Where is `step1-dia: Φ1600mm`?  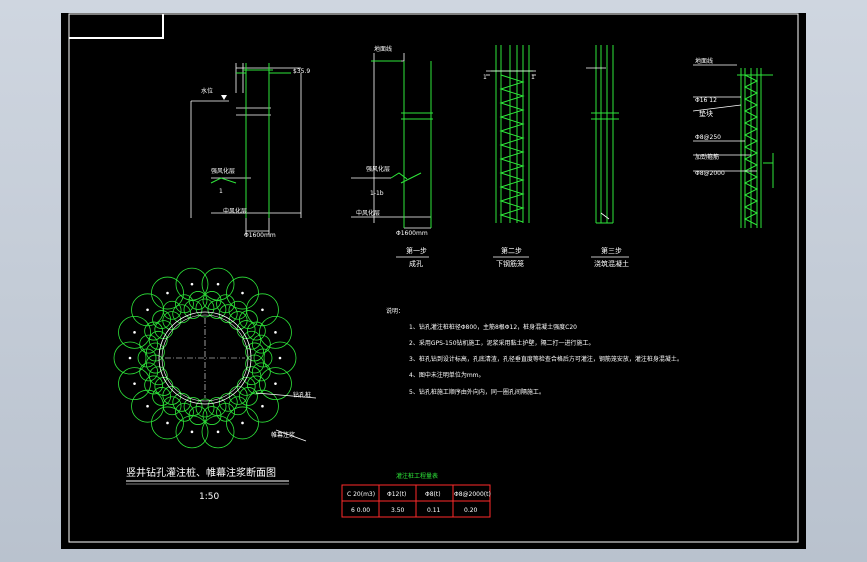 step1-dia: Φ1600mm is located at coordinates (260, 235).